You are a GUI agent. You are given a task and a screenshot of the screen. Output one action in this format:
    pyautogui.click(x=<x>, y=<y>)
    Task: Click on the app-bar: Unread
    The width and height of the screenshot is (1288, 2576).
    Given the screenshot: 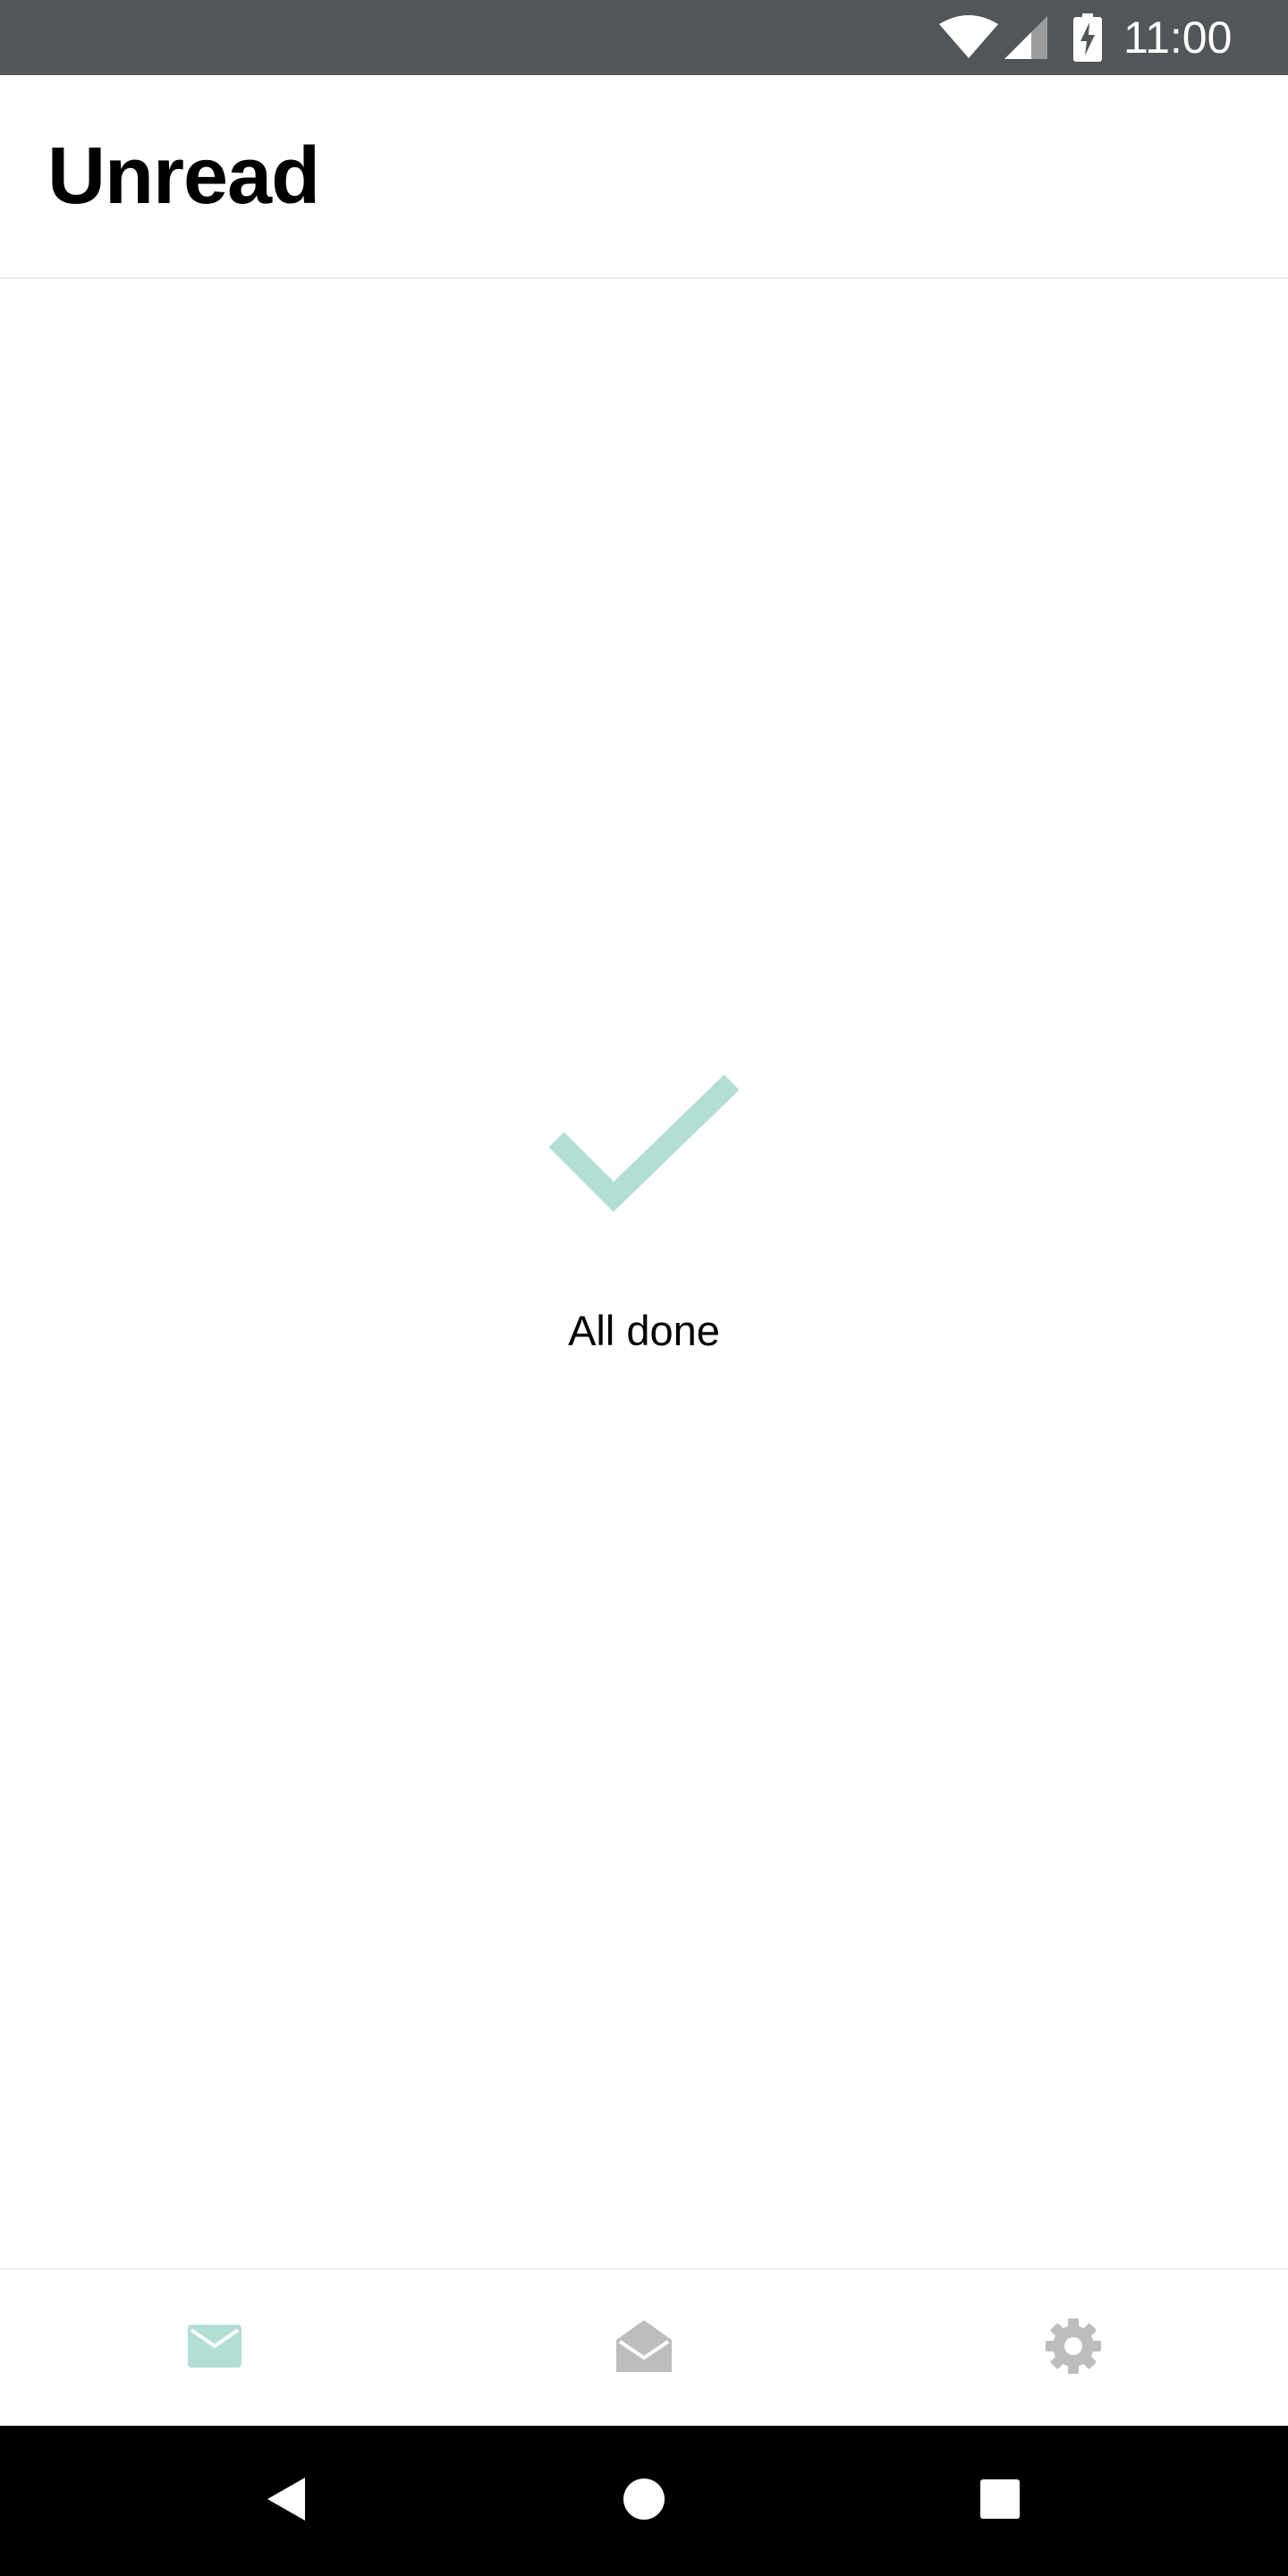 What is the action you would take?
    pyautogui.click(x=644, y=177)
    